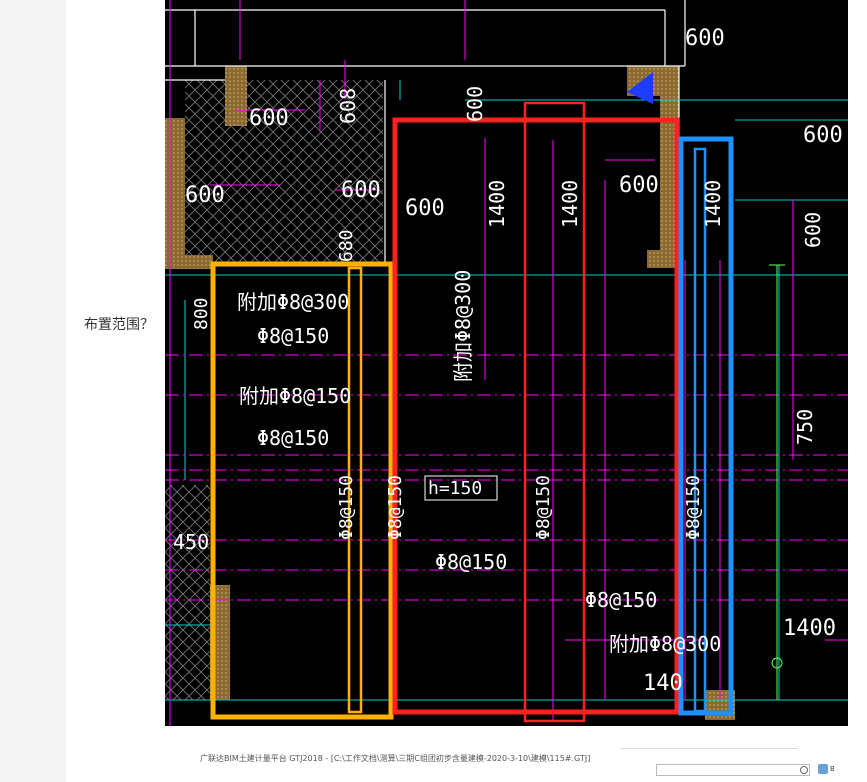 The image size is (867, 782). Describe the element at coordinates (804, 770) in the screenshot. I see `search-icon` at that location.